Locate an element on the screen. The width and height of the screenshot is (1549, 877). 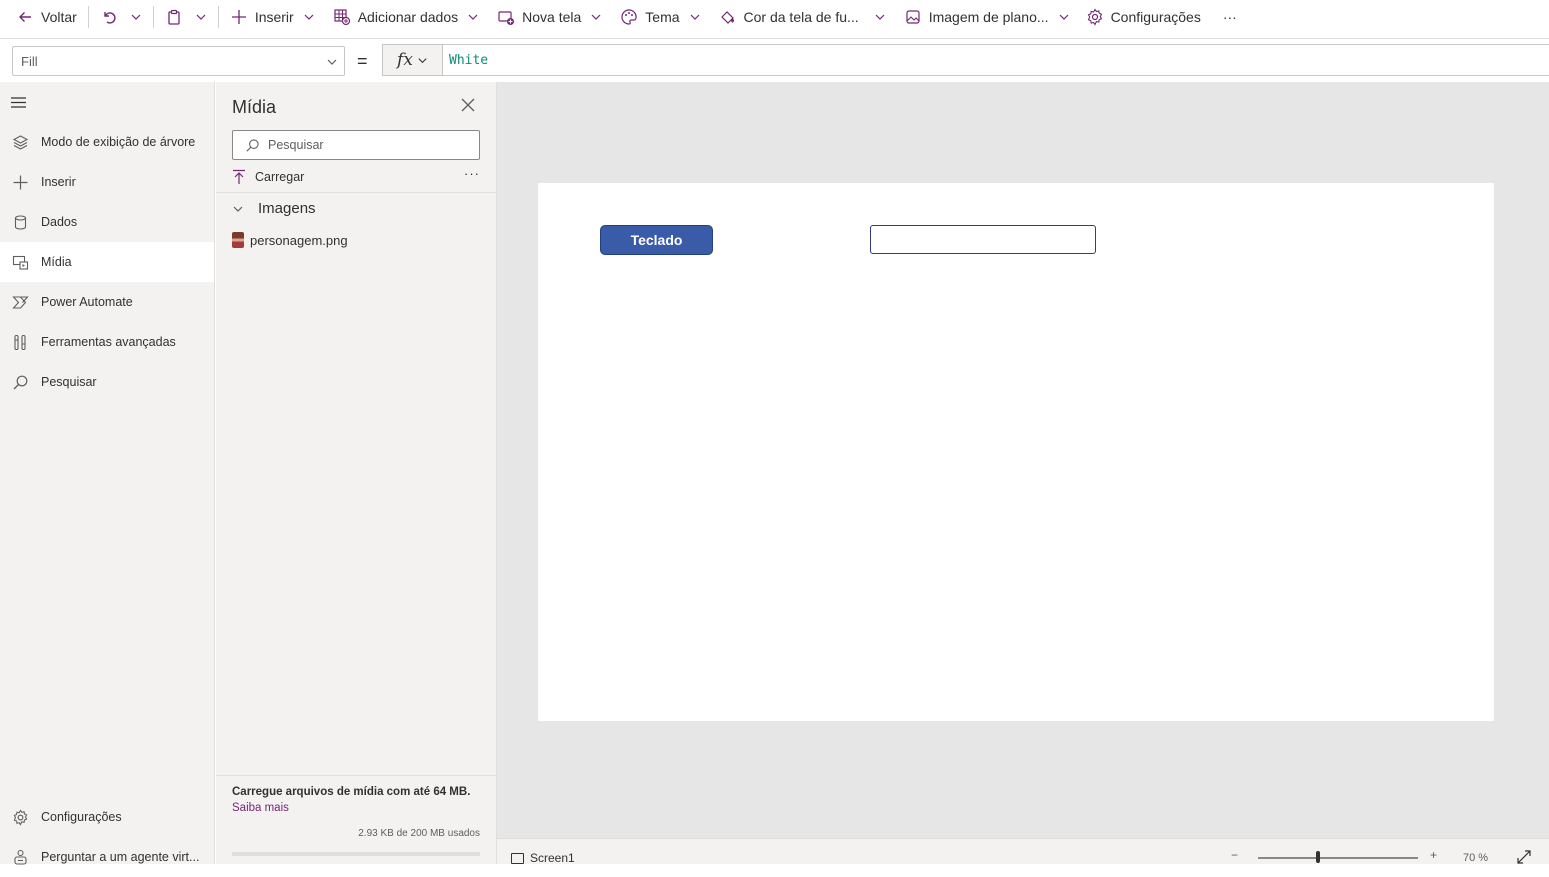
insert-label: Inserir is located at coordinates (274, 16).